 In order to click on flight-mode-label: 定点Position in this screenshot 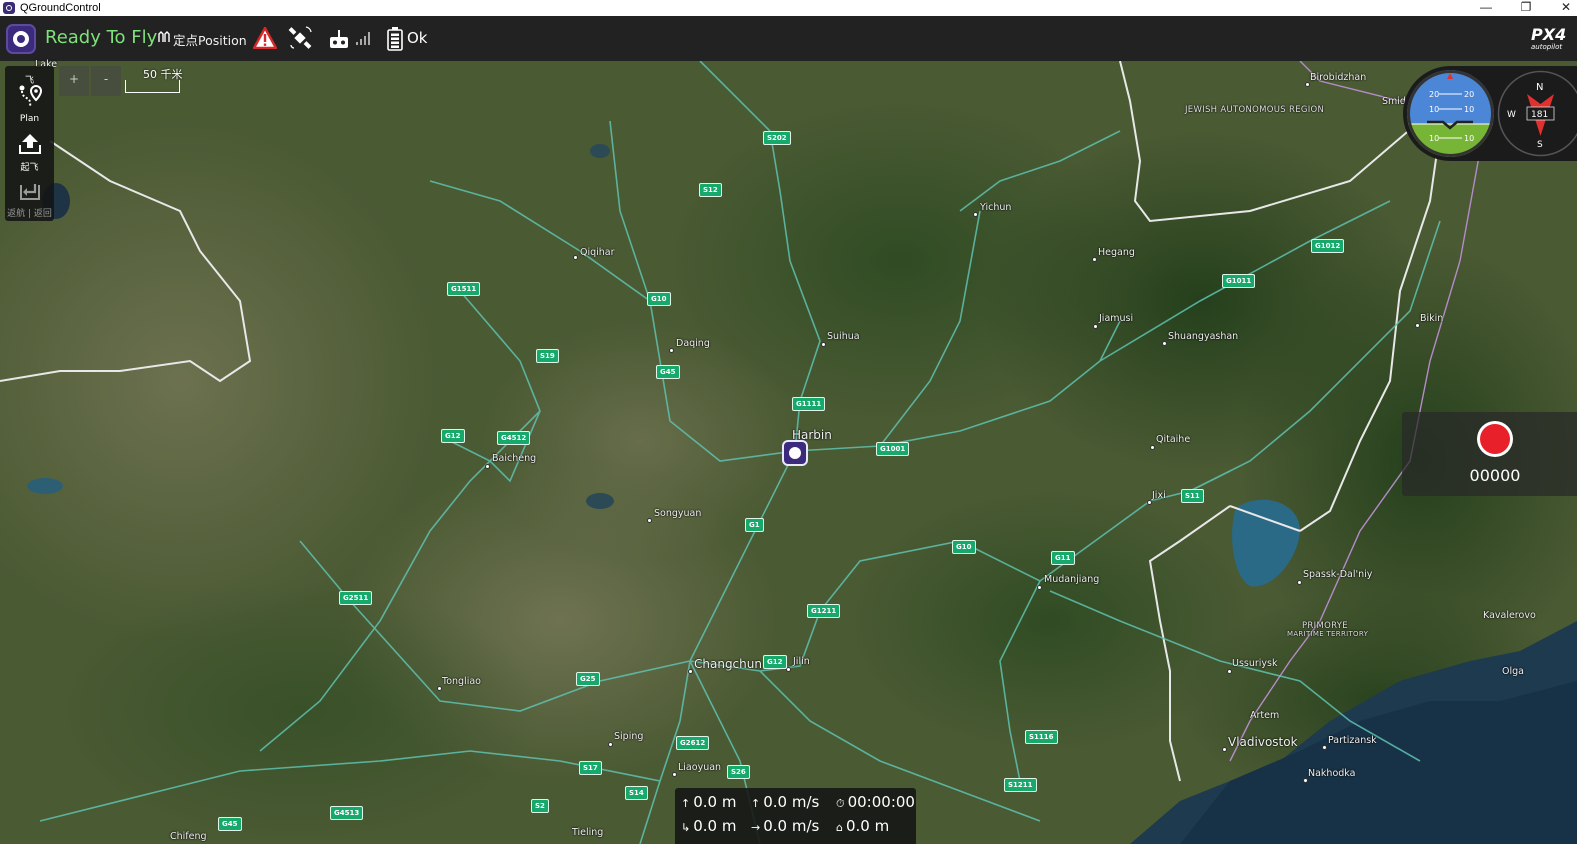, I will do `click(210, 39)`.